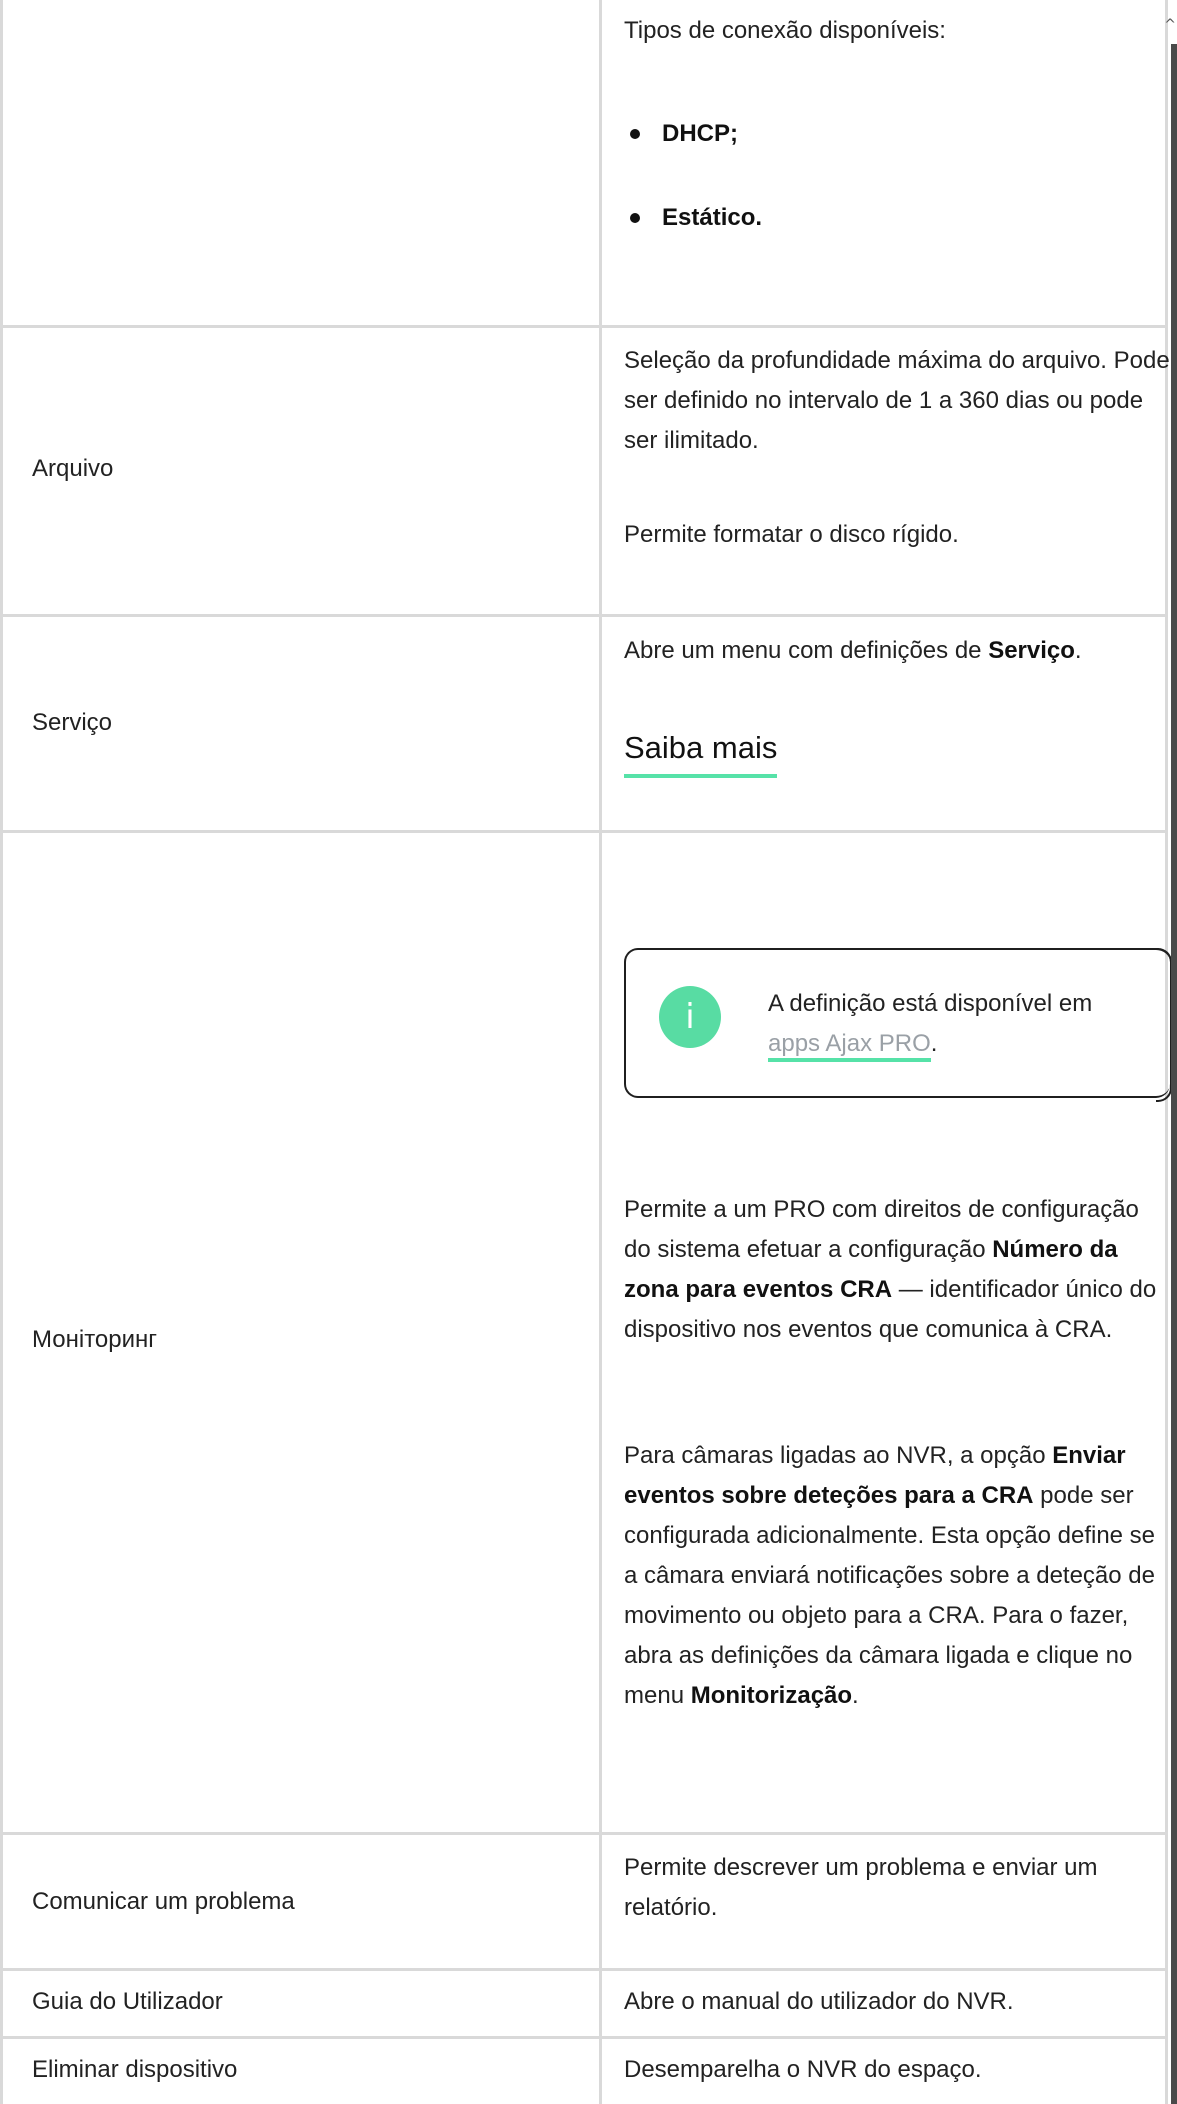 The image size is (1177, 2104). What do you see at coordinates (849, 1046) in the screenshot?
I see `ajax-pro-apps-link: apps Ajax PRO` at bounding box center [849, 1046].